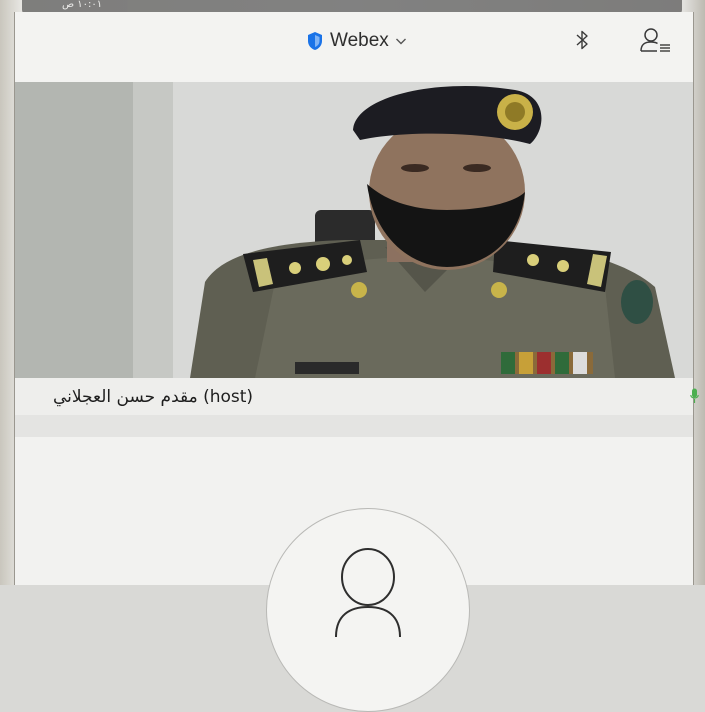 Image resolution: width=705 pixels, height=712 pixels. Describe the element at coordinates (315, 41) in the screenshot. I see `shield-icon` at that location.